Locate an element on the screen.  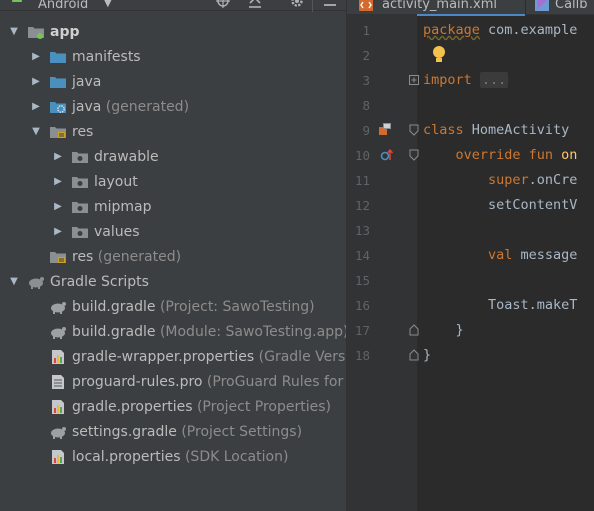
project-view-selector: Android is located at coordinates (63, 5).